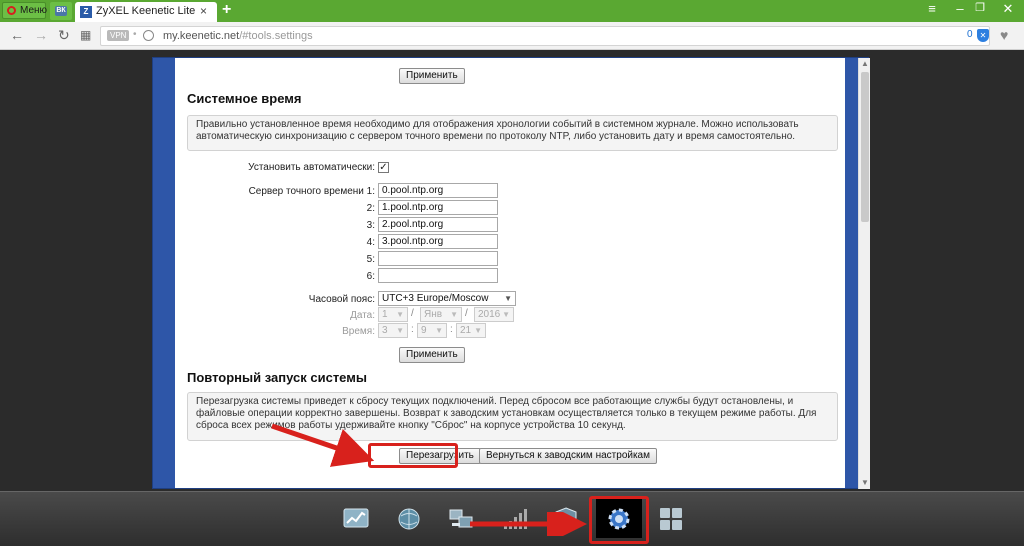 This screenshot has width=1024, height=546. I want to click on time-label: Время:, so click(358, 331).